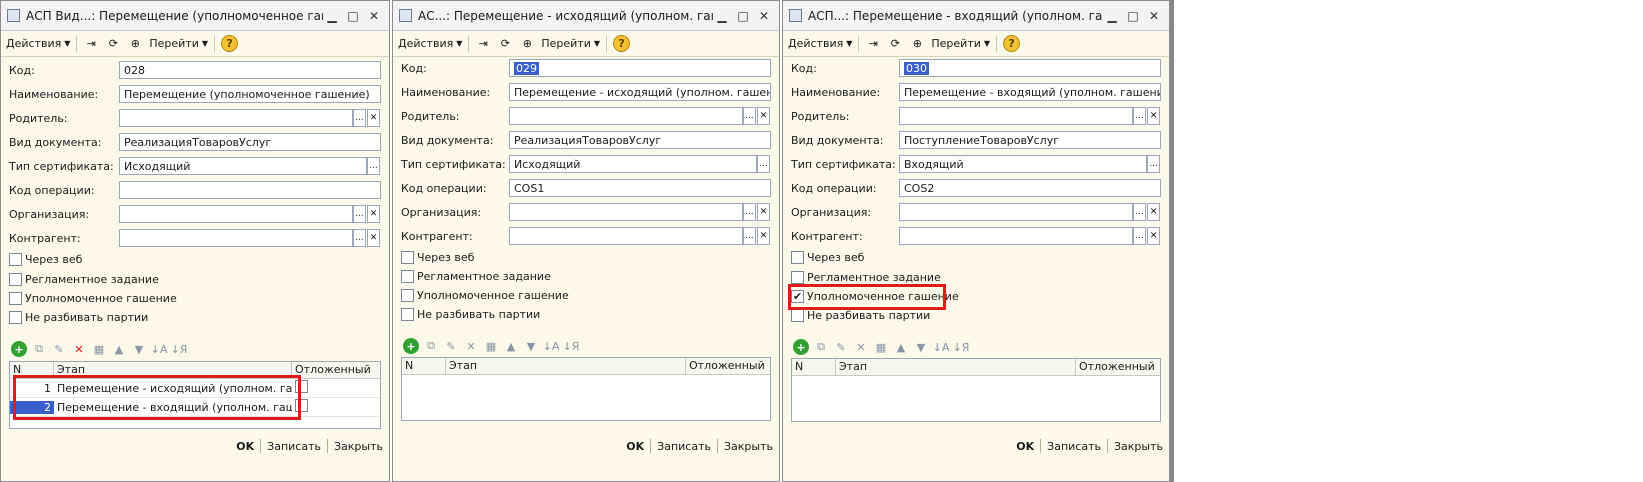  I want to click on ne-razbivat-checkbox: Не разбивать партии, so click(860, 315).